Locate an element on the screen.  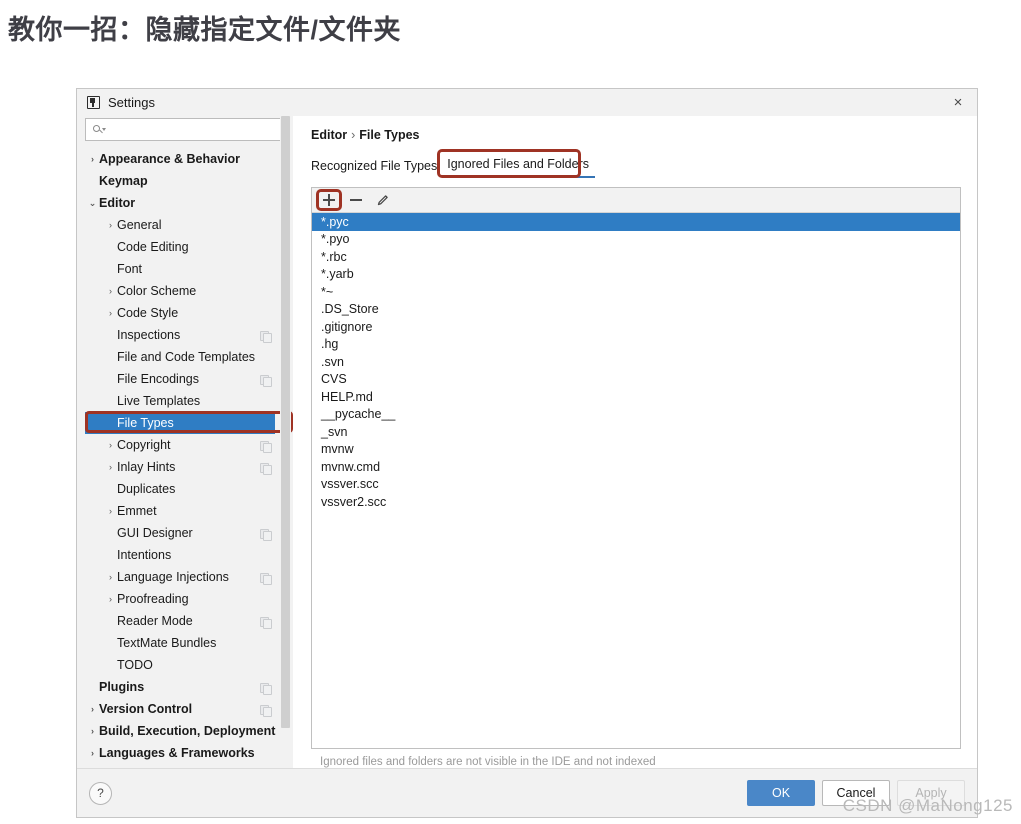
sidebar-item-label: Copyright is located at coordinates (144, 445).